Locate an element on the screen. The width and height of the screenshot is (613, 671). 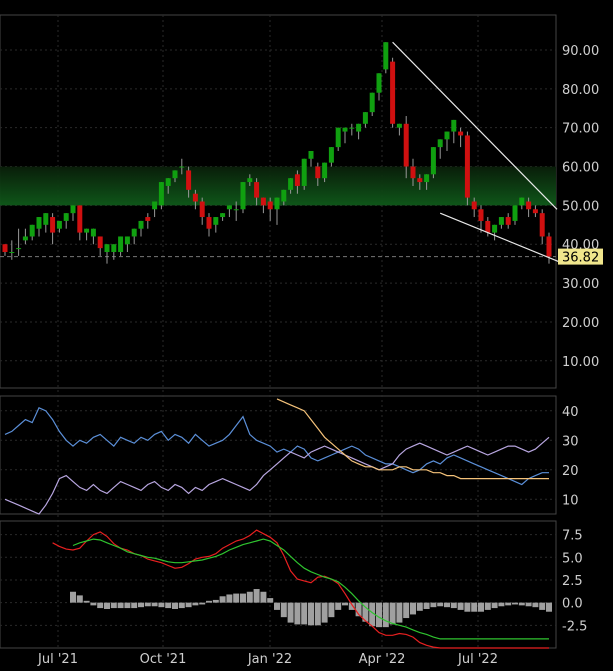
x-tick-label: Jul '22 is located at coordinates (477, 659).